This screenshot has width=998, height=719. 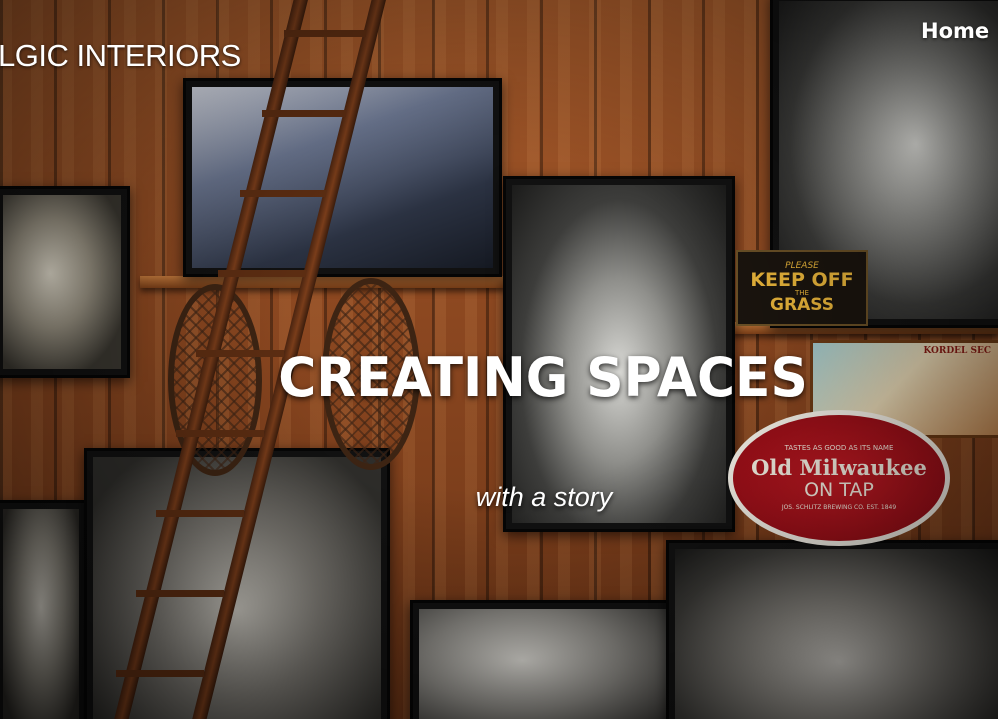 I want to click on brand-logo-text: LGIC INTERIORS, so click(x=120, y=56).